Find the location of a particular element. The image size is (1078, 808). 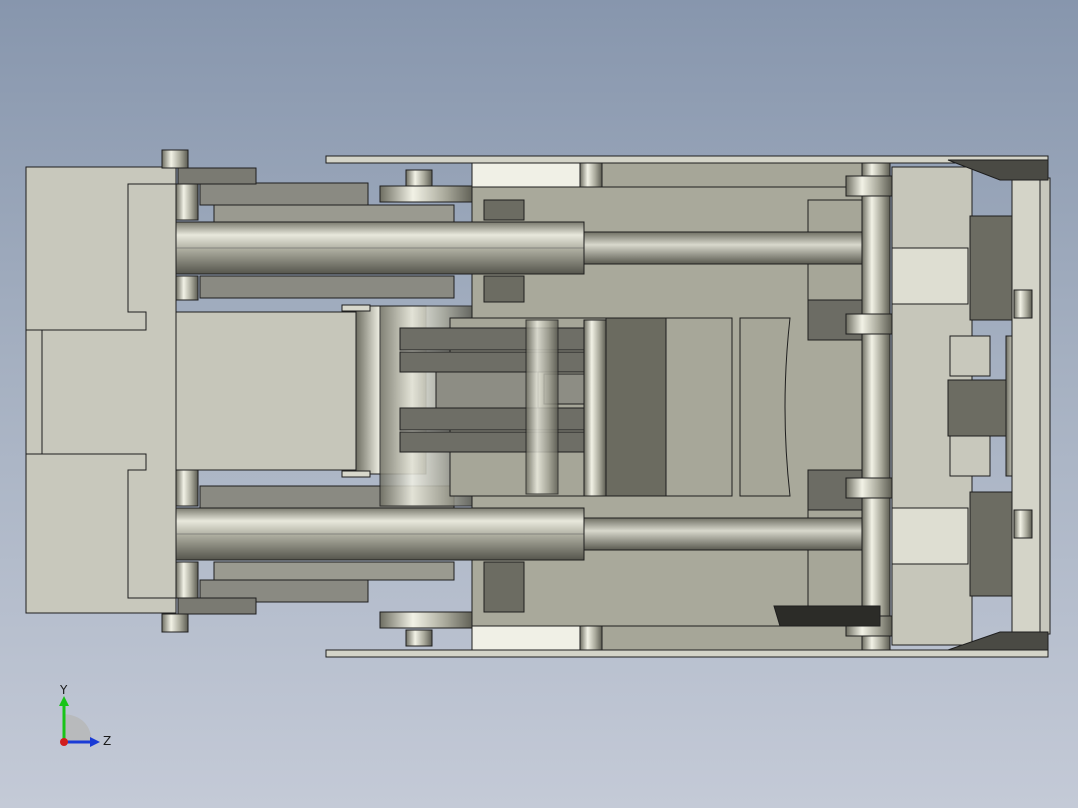

slide-dark-face is located at coordinates (636, 407).